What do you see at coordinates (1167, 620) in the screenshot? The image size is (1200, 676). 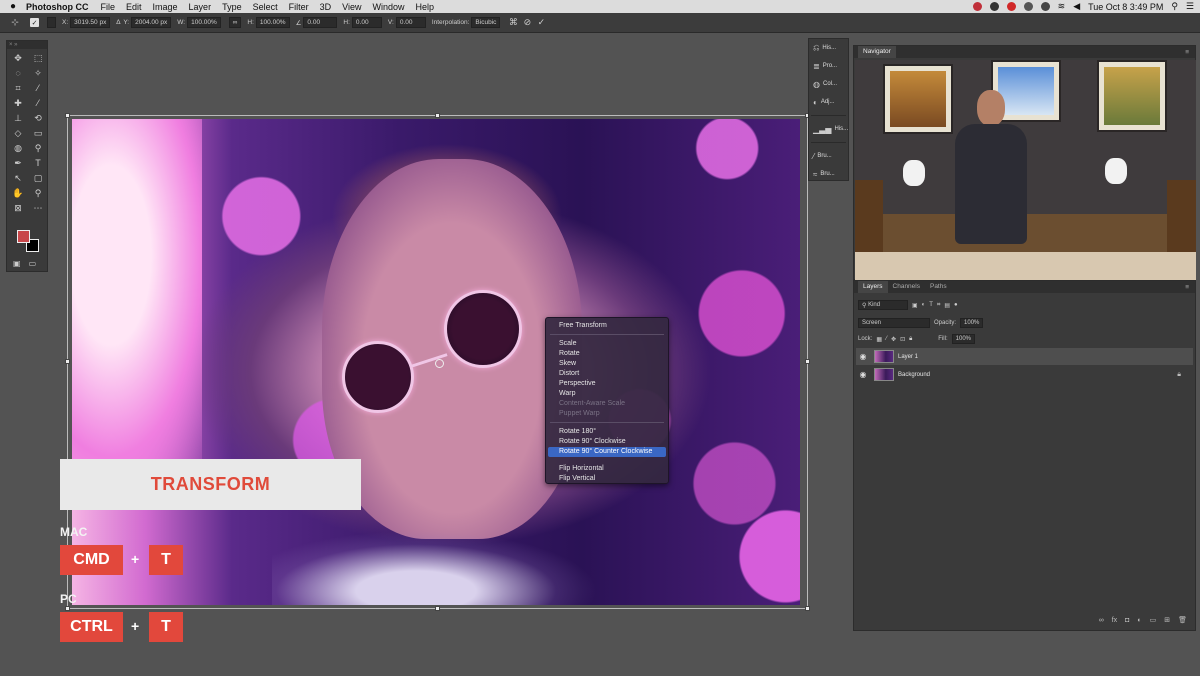 I see `new-layer-icon: ⊞` at bounding box center [1167, 620].